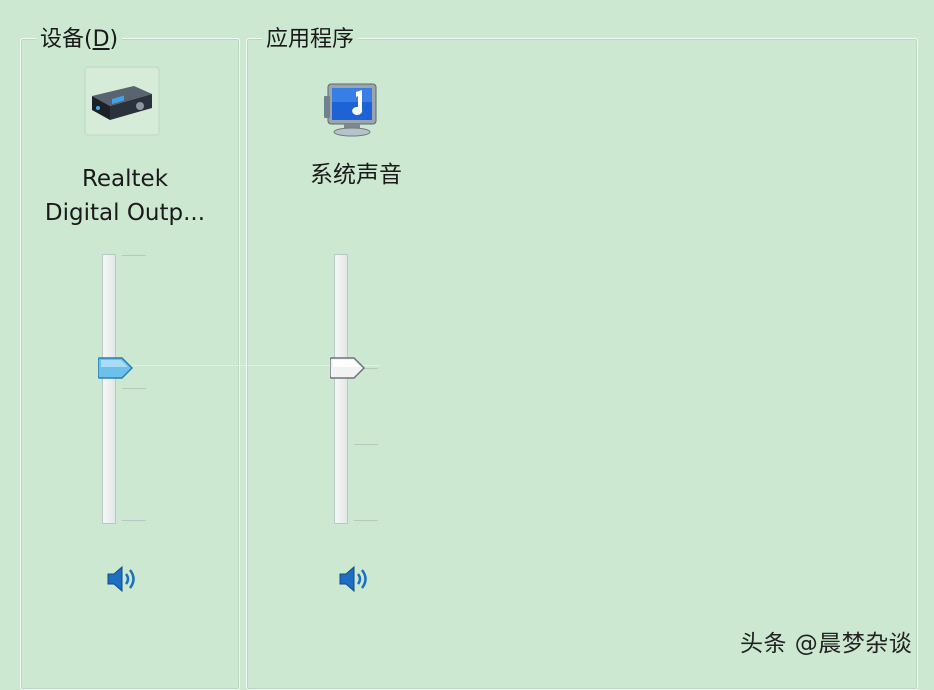  Describe the element at coordinates (115, 368) in the screenshot. I see `device-volume-thumb` at that location.